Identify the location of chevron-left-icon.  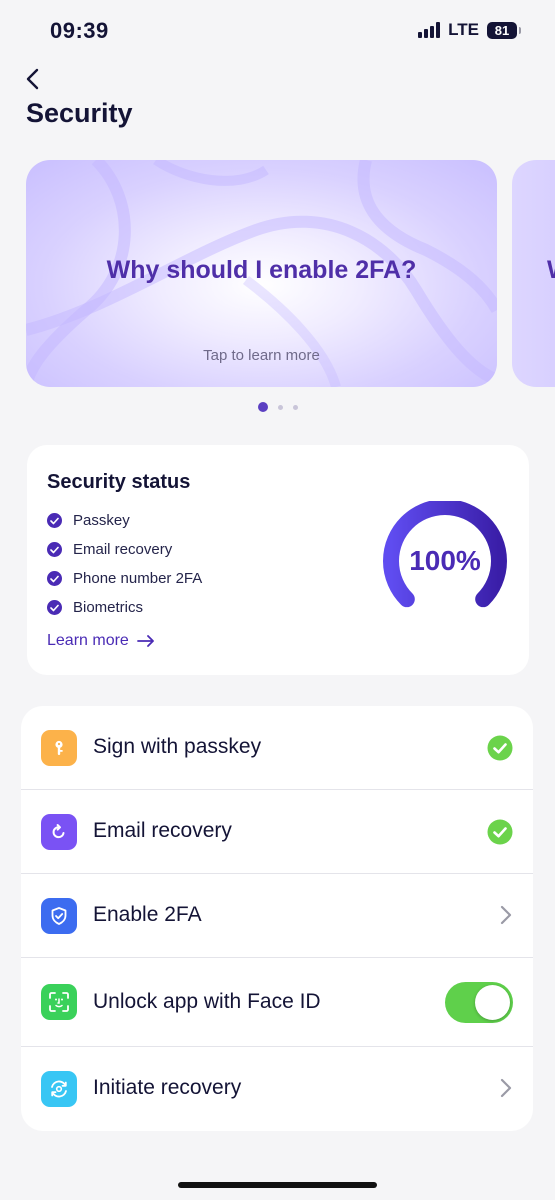
(32, 79).